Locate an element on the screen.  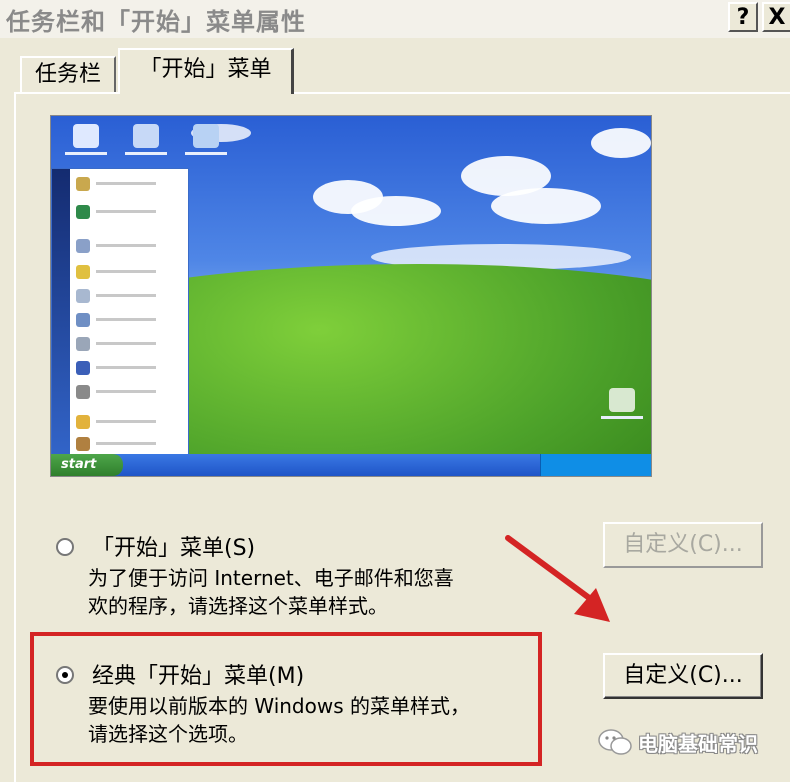
preview-start-menu is located at coordinates (120, 312).